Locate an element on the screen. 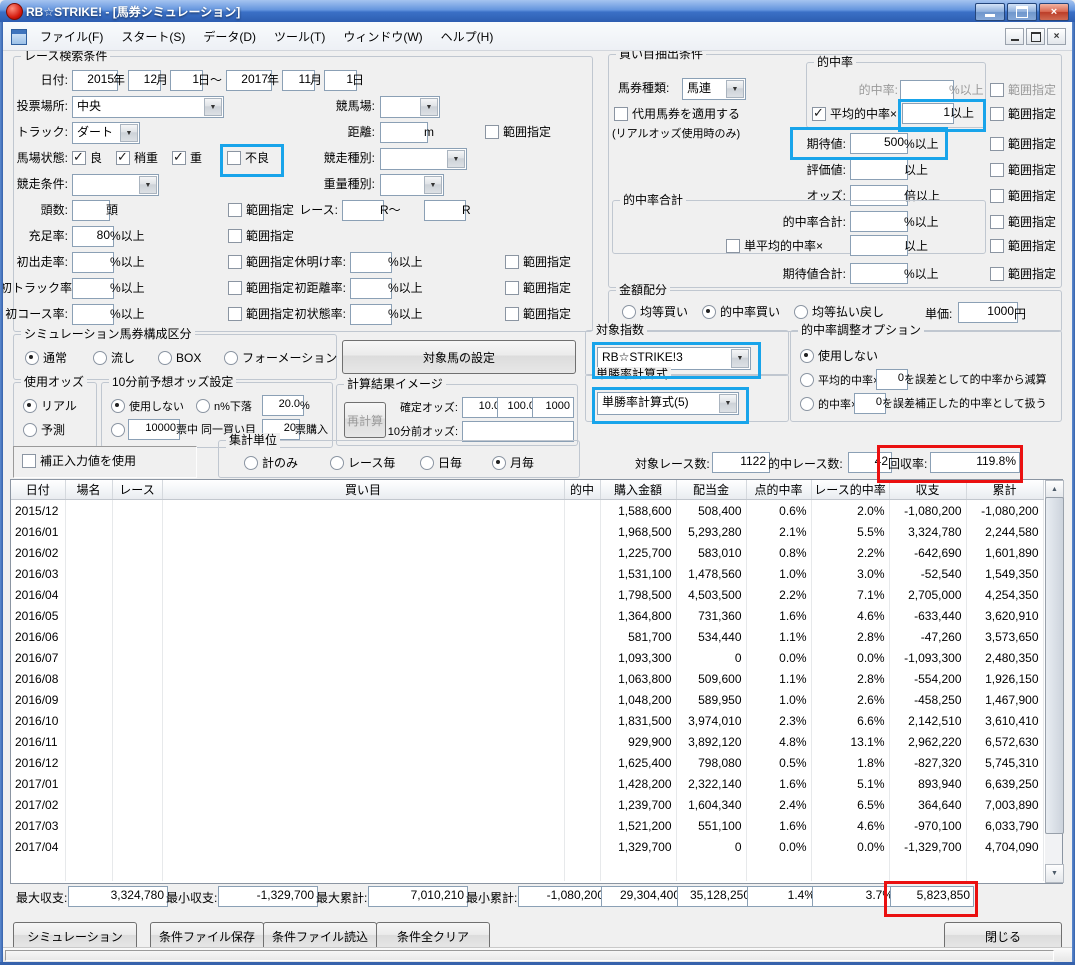 The width and height of the screenshot is (1075, 965). menu-start: スタート(S) is located at coordinates (153, 36).